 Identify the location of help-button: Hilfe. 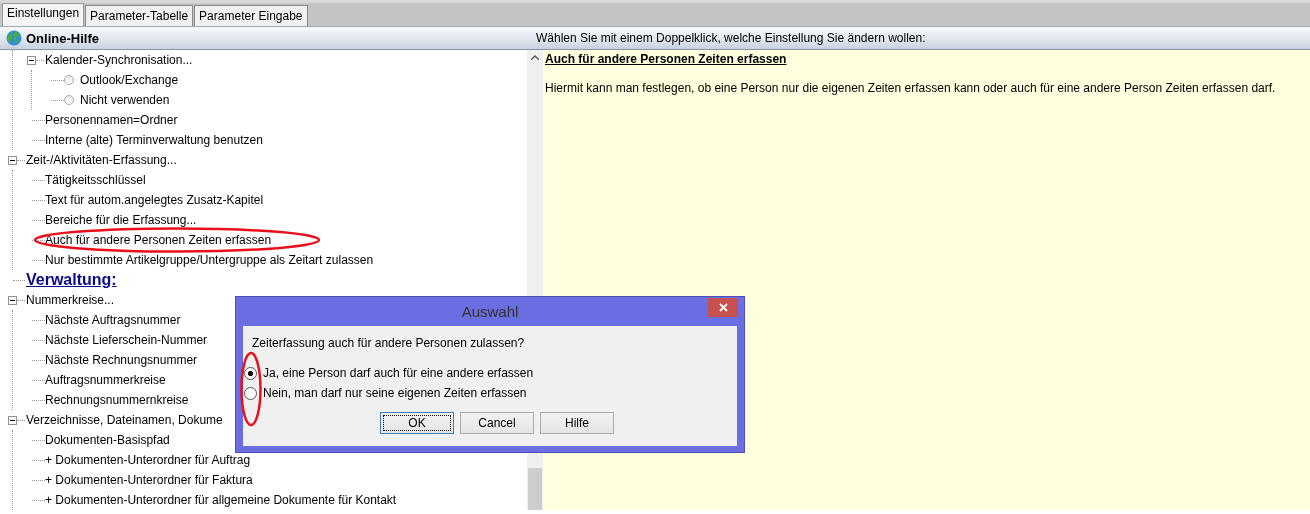
(577, 423).